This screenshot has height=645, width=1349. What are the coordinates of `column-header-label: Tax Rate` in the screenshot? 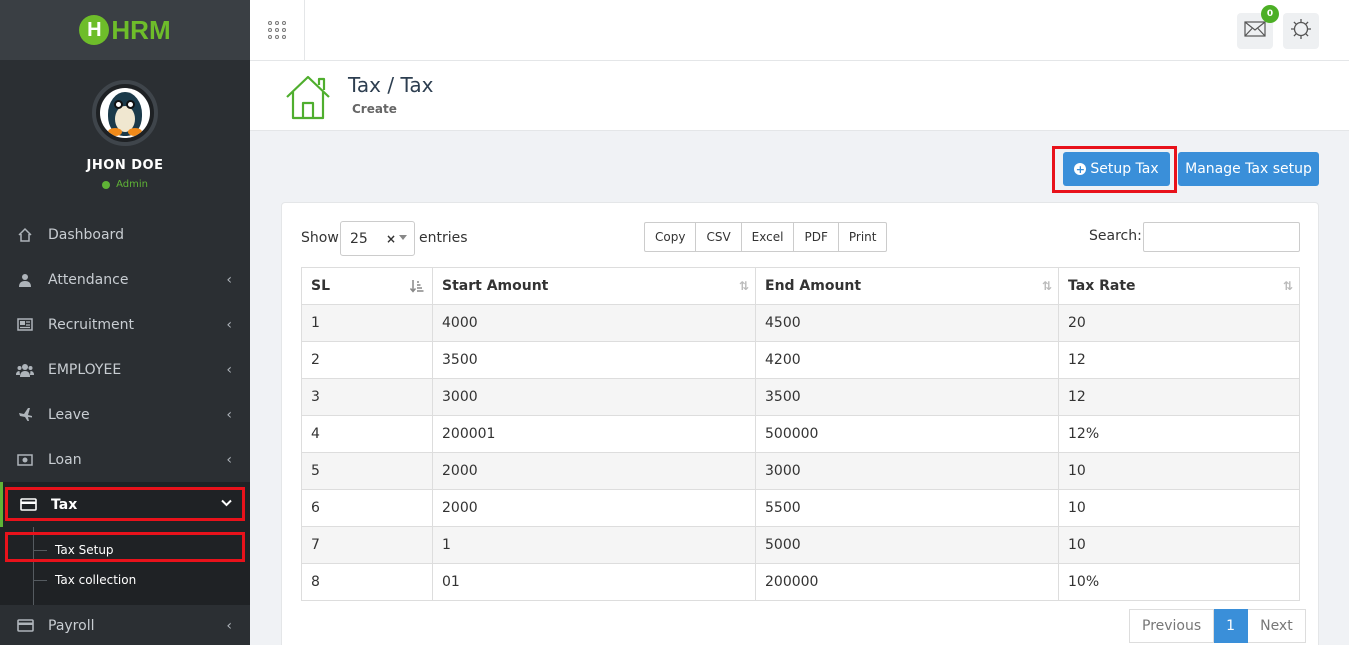 It's located at (1102, 286).